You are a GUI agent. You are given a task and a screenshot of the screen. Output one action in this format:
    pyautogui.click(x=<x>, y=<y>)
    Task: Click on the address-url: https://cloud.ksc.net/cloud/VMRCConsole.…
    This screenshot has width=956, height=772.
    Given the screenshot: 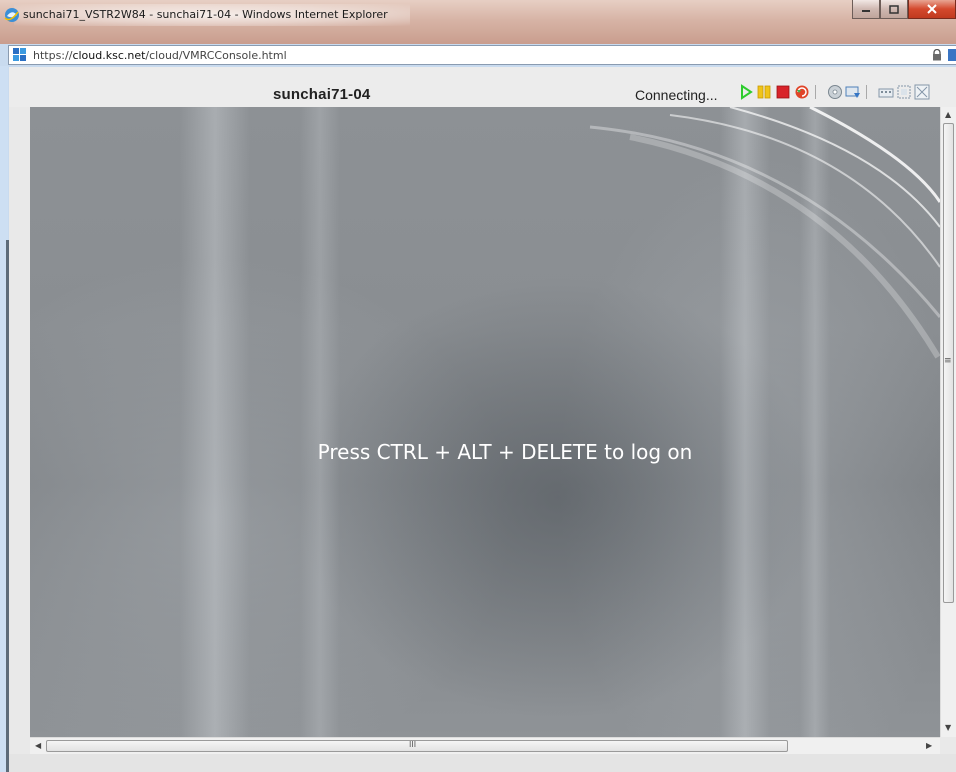 What is the action you would take?
    pyautogui.click(x=160, y=55)
    